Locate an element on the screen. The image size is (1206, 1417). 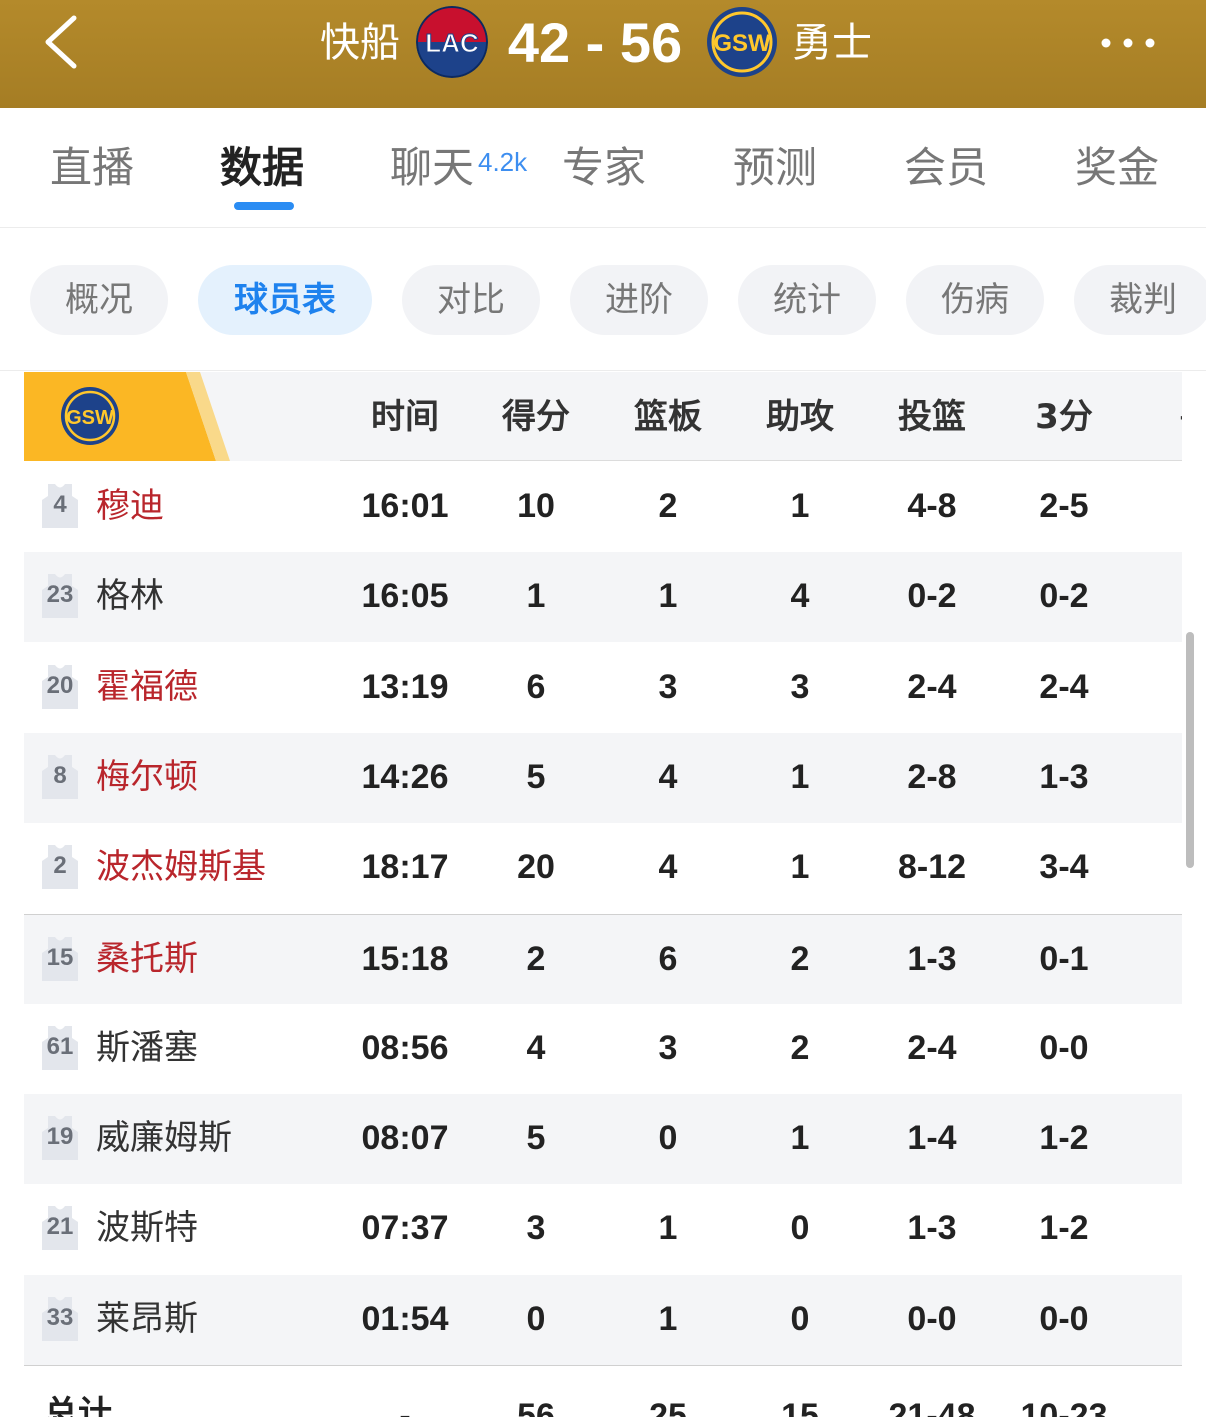
stat-minutes: 08:56 is located at coordinates (405, 1047).